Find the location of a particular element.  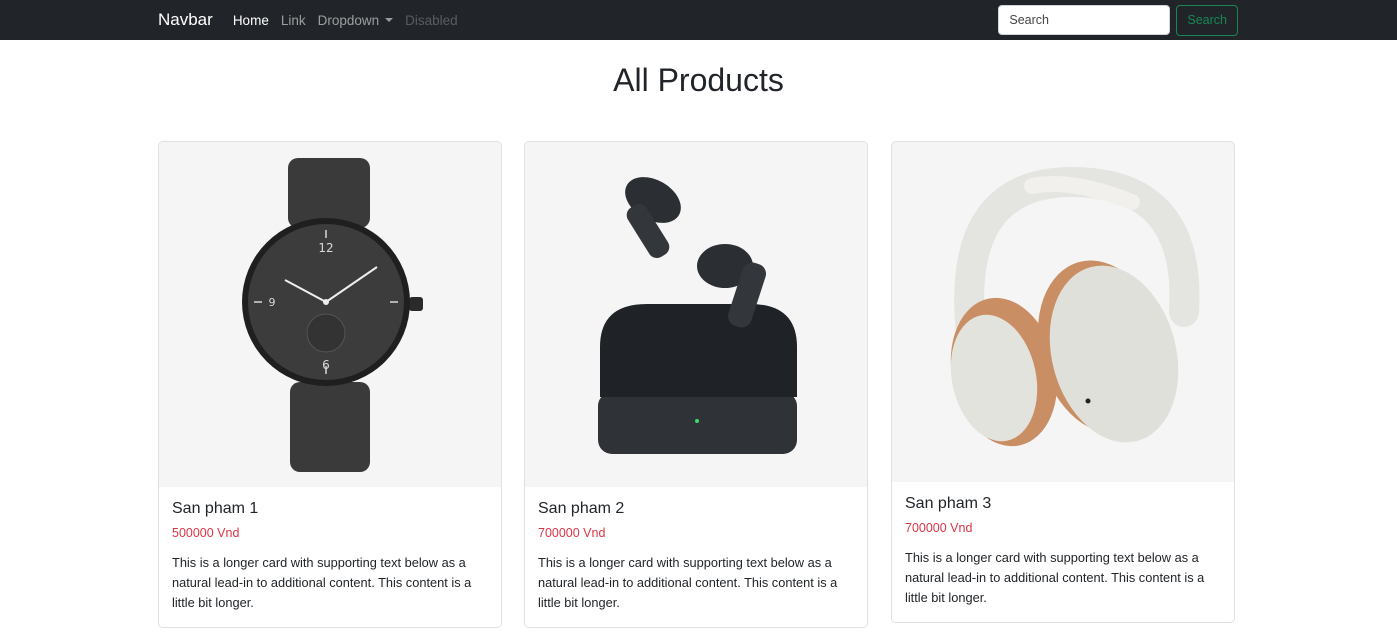

page-title: All Products is located at coordinates (698, 80).